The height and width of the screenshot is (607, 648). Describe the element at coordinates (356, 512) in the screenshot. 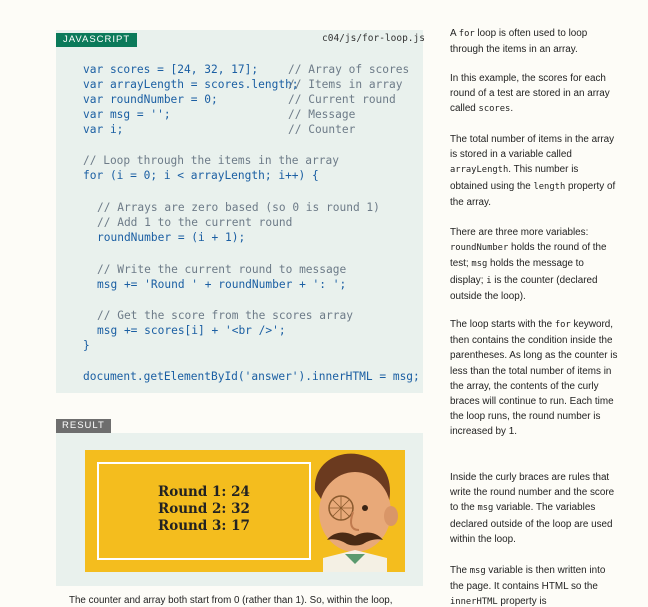

I see `mustached-man-illustration` at that location.